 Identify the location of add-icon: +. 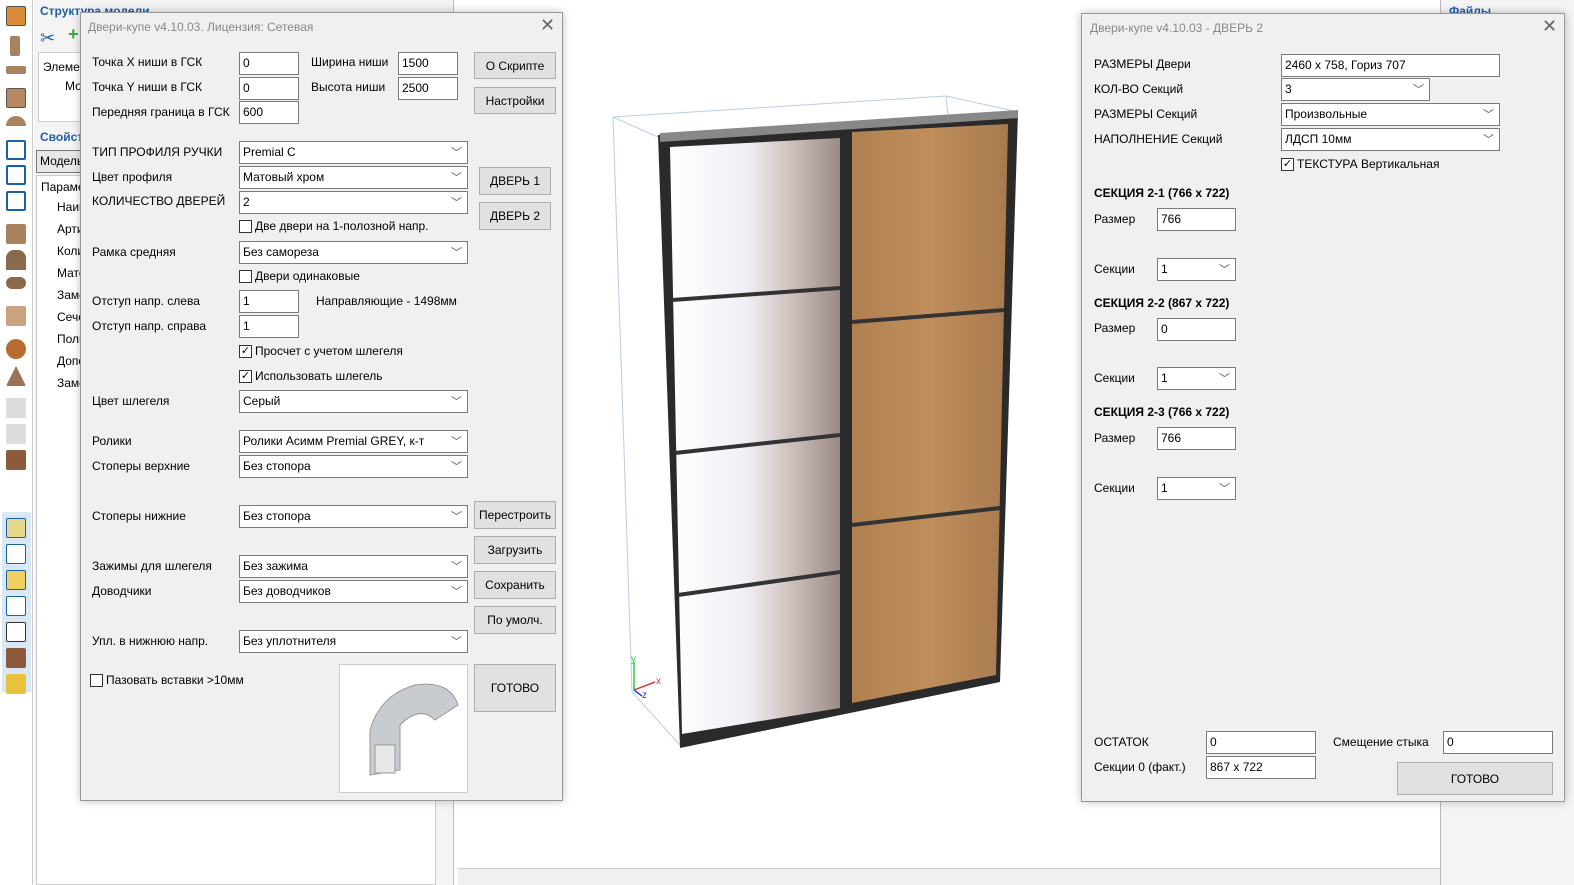
(73, 34).